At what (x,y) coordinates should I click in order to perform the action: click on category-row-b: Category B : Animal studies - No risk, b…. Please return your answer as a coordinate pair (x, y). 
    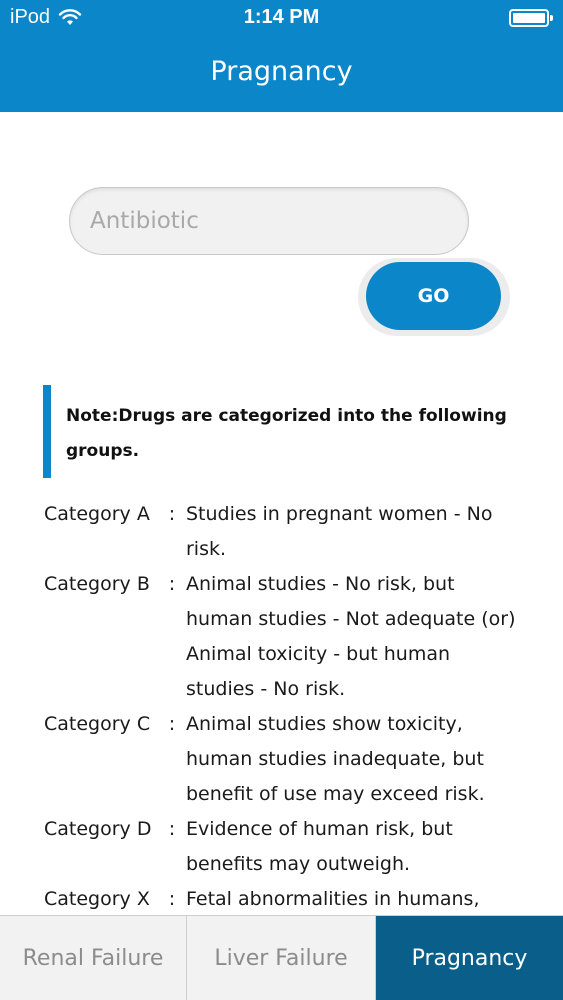
    Looking at the image, I should click on (294, 637).